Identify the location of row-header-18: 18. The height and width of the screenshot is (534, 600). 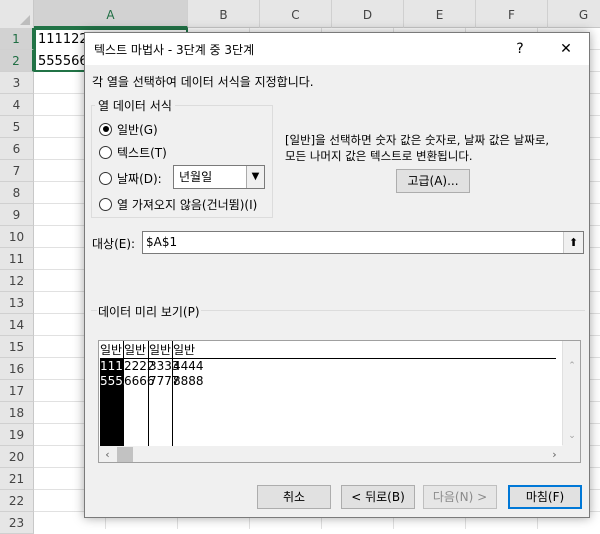
(17, 413).